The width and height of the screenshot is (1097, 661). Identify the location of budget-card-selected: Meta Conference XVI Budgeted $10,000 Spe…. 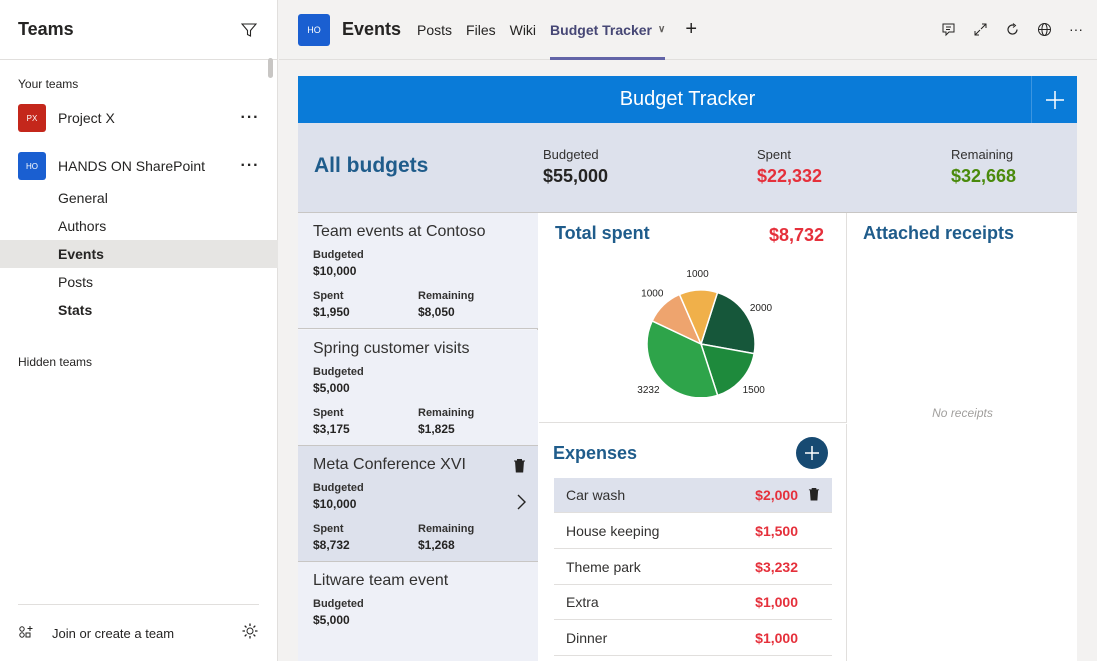
(418, 504).